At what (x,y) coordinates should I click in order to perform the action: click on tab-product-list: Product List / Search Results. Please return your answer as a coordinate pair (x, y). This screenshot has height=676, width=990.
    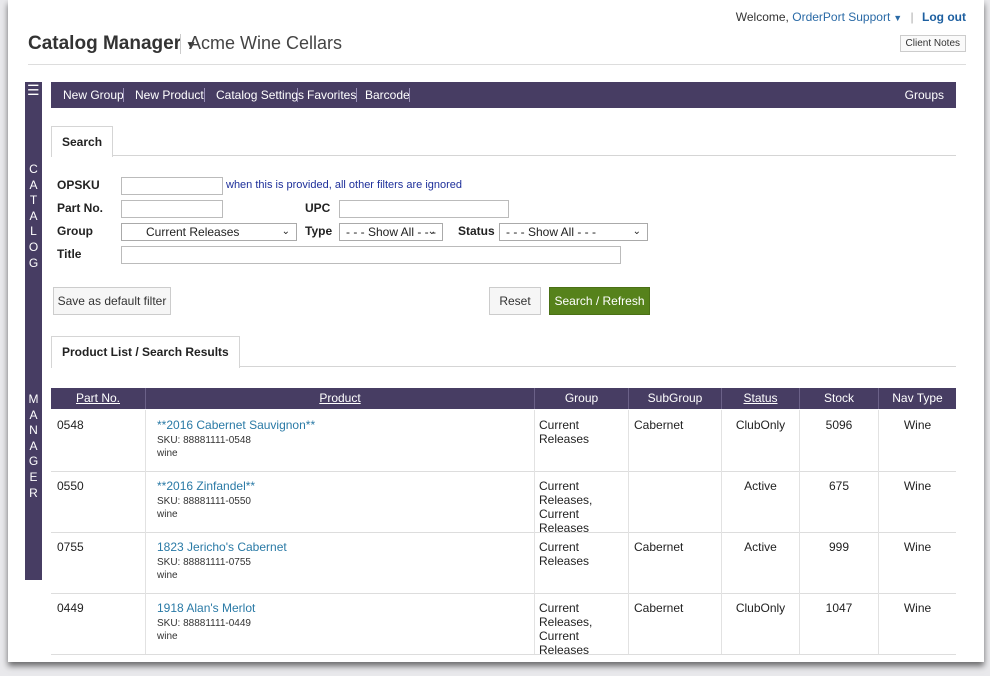
    Looking at the image, I should click on (145, 352).